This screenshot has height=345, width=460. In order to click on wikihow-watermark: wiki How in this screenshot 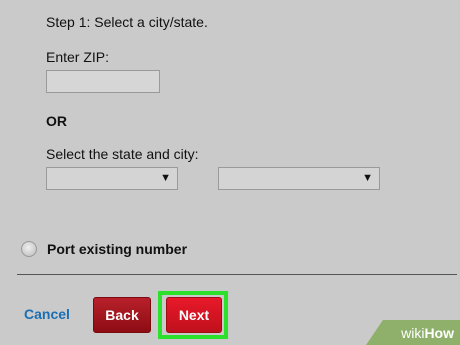, I will do `click(413, 332)`.